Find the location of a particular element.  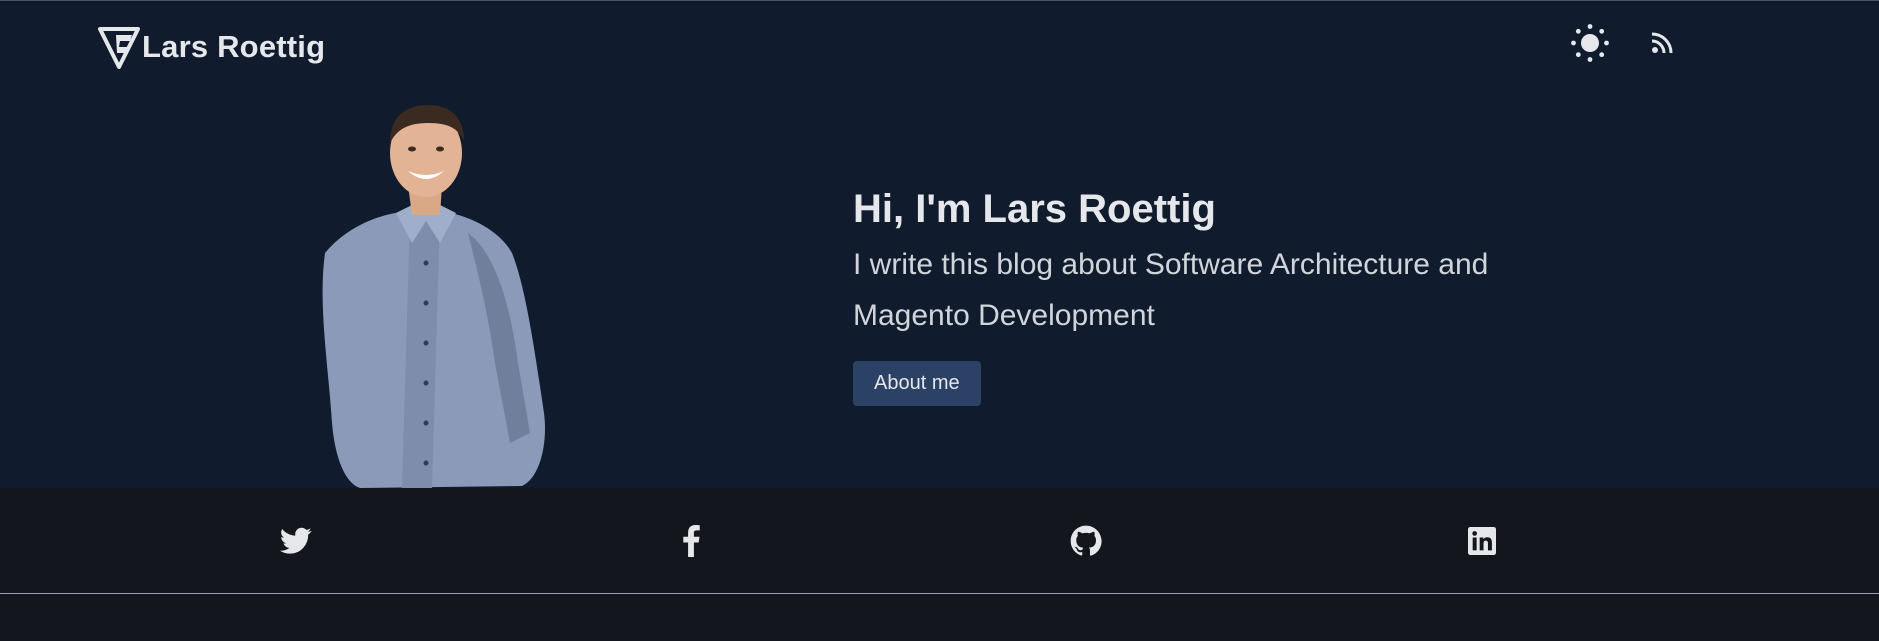

twitter-icon is located at coordinates (296, 540).